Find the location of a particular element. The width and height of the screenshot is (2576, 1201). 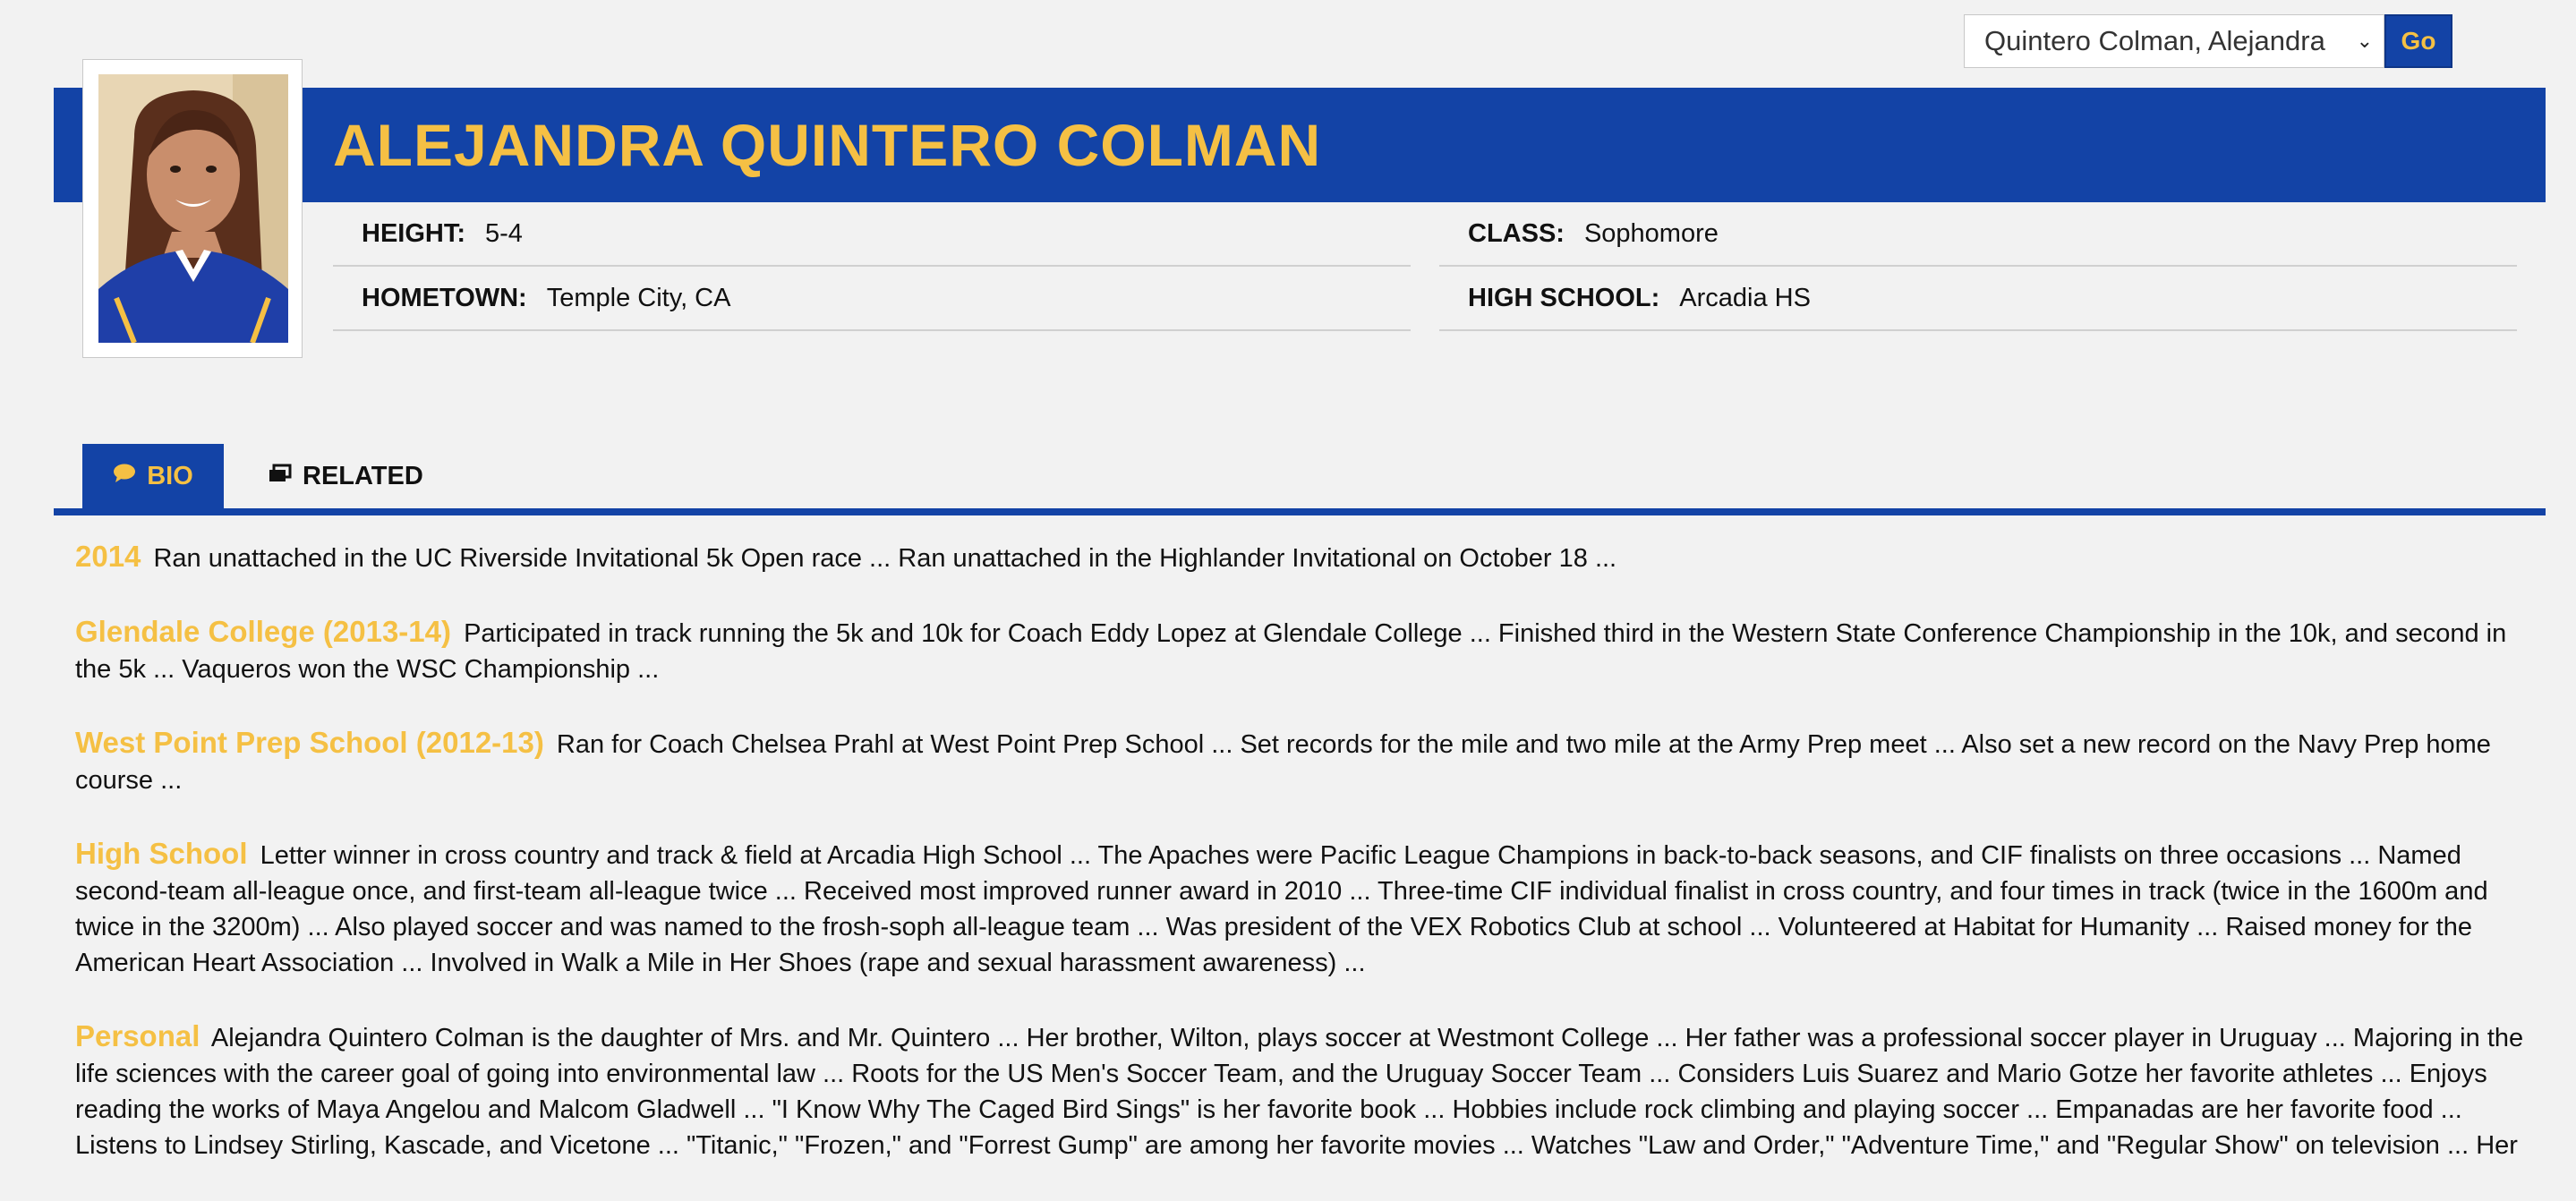

profile-tabs: BIO RELATED is located at coordinates (267, 476).